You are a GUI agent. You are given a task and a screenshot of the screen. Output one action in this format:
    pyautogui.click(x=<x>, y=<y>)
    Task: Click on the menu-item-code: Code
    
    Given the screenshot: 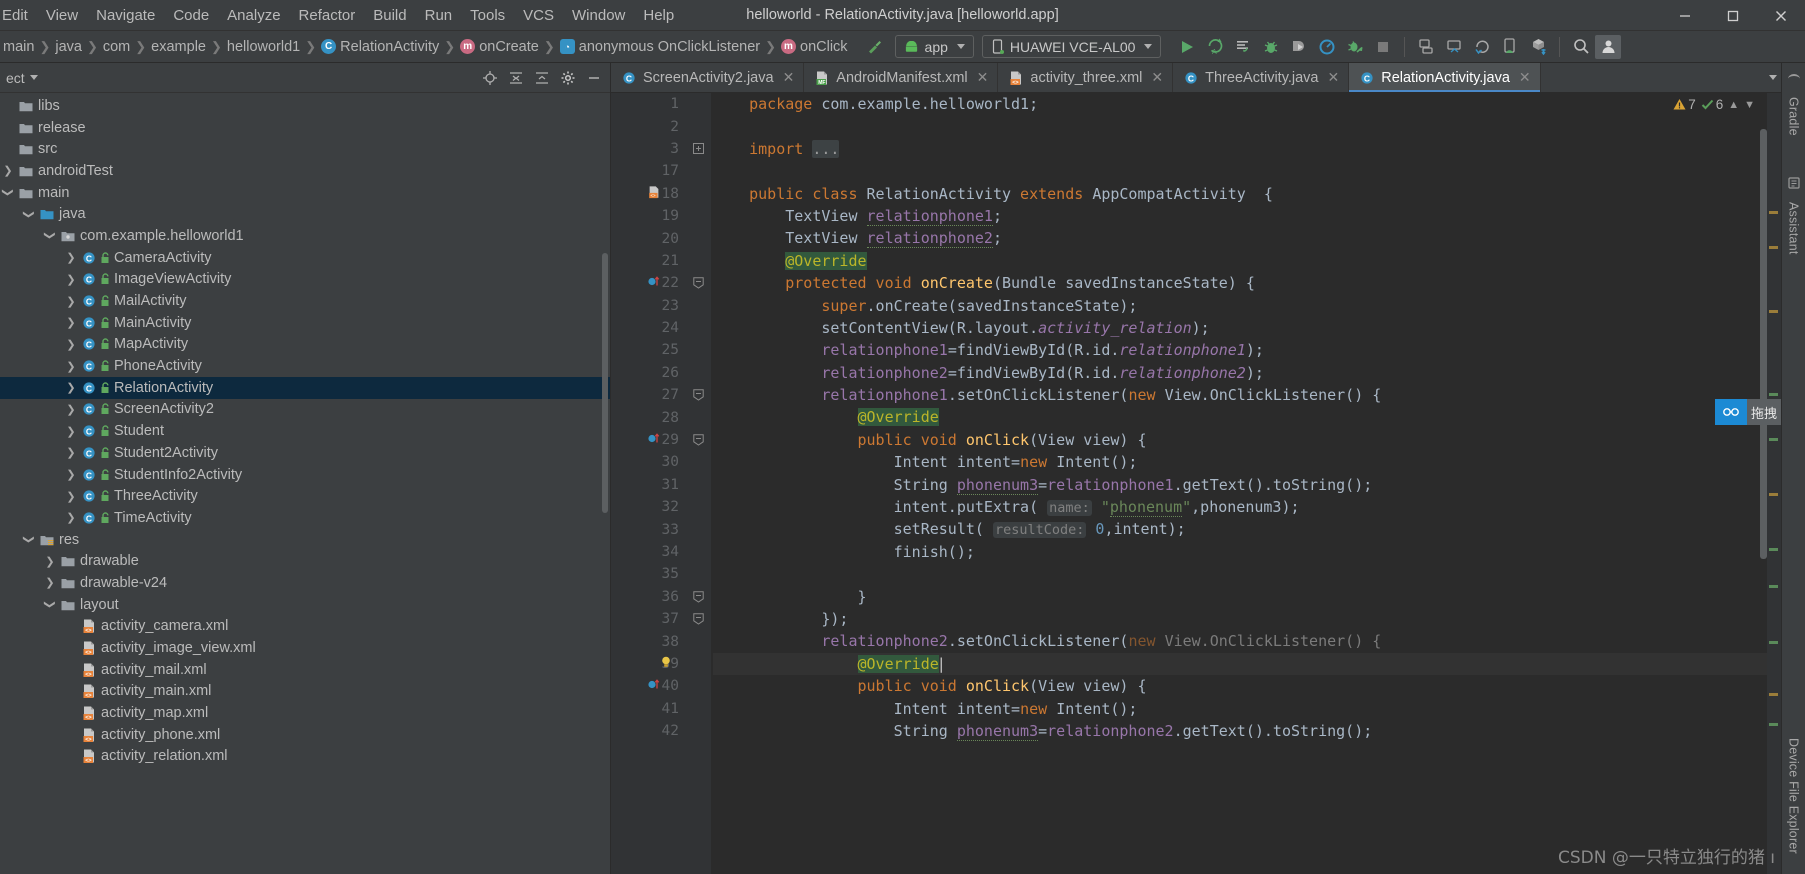 What is the action you would take?
    pyautogui.click(x=191, y=15)
    